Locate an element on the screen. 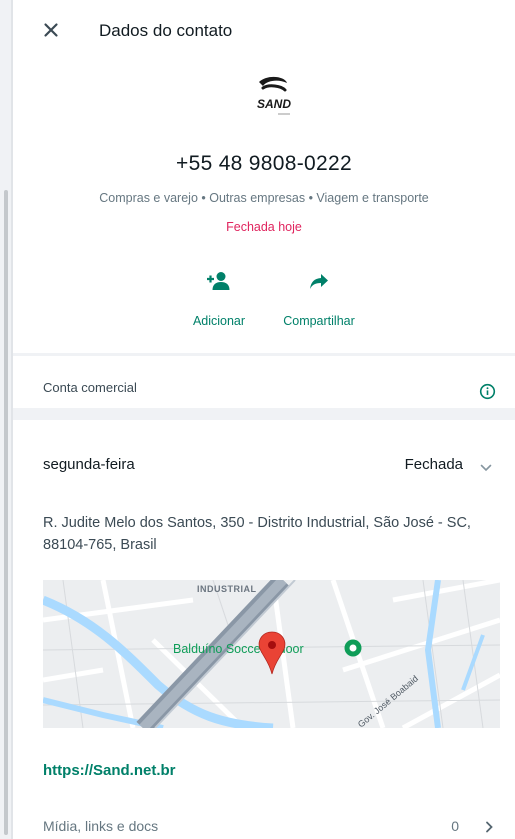 The height and width of the screenshot is (839, 515). close-button is located at coordinates (51, 30).